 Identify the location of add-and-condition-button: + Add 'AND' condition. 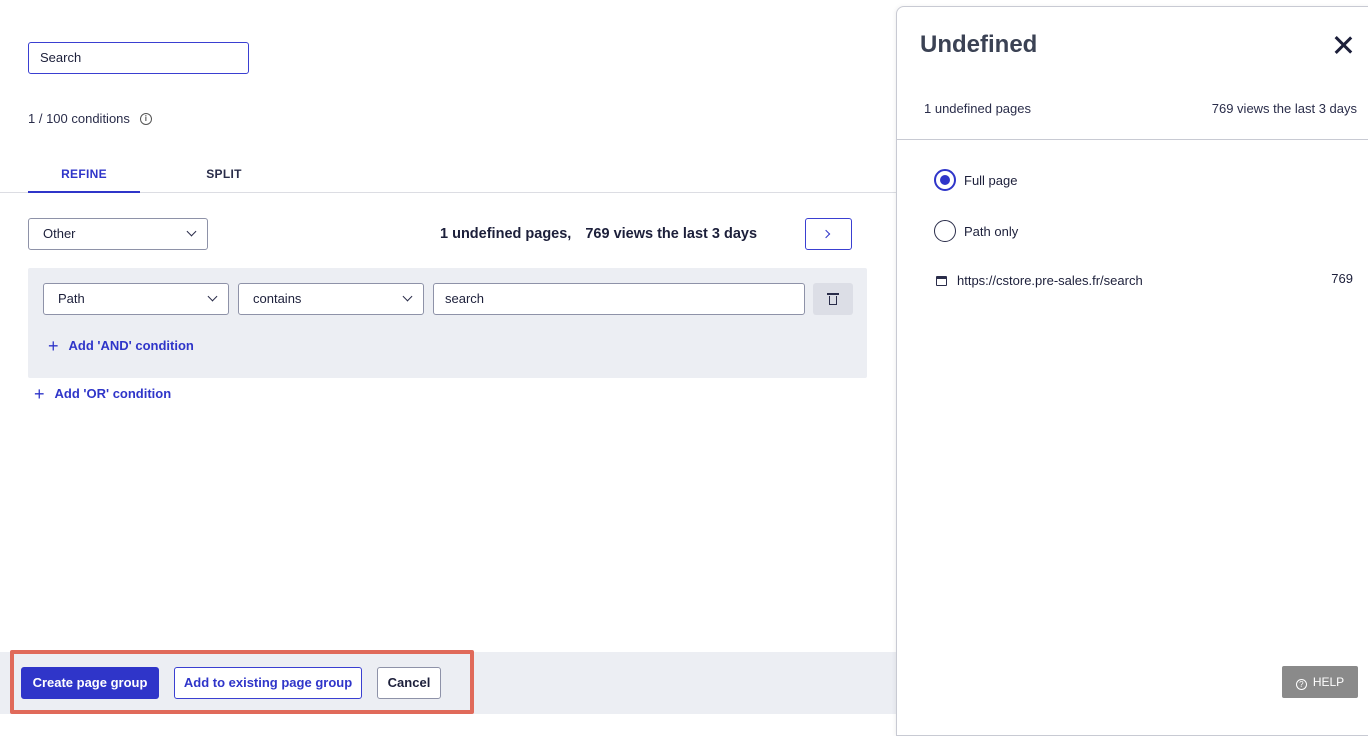
(121, 345).